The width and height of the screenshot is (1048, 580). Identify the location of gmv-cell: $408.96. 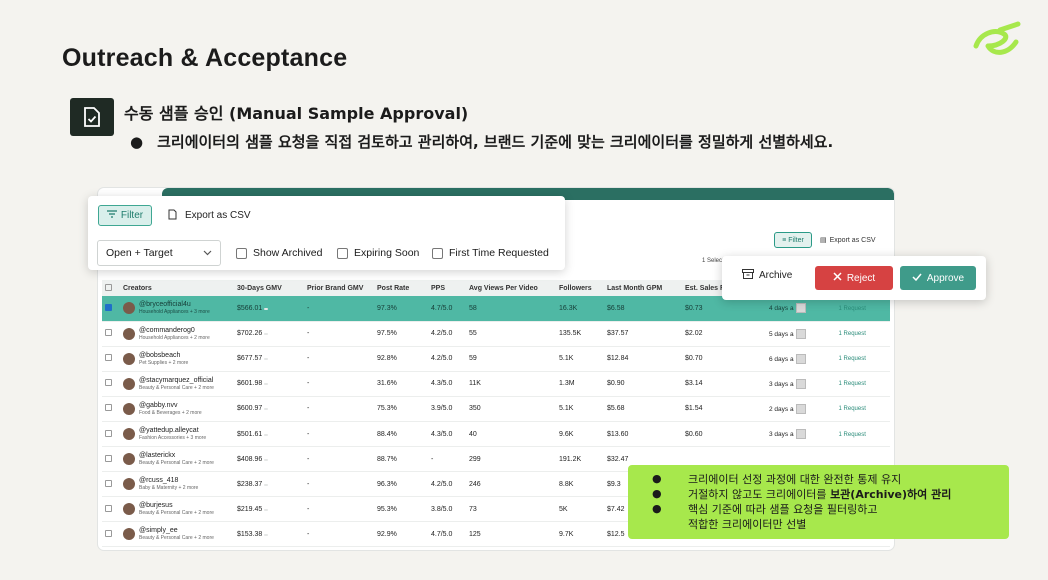
(269, 459).